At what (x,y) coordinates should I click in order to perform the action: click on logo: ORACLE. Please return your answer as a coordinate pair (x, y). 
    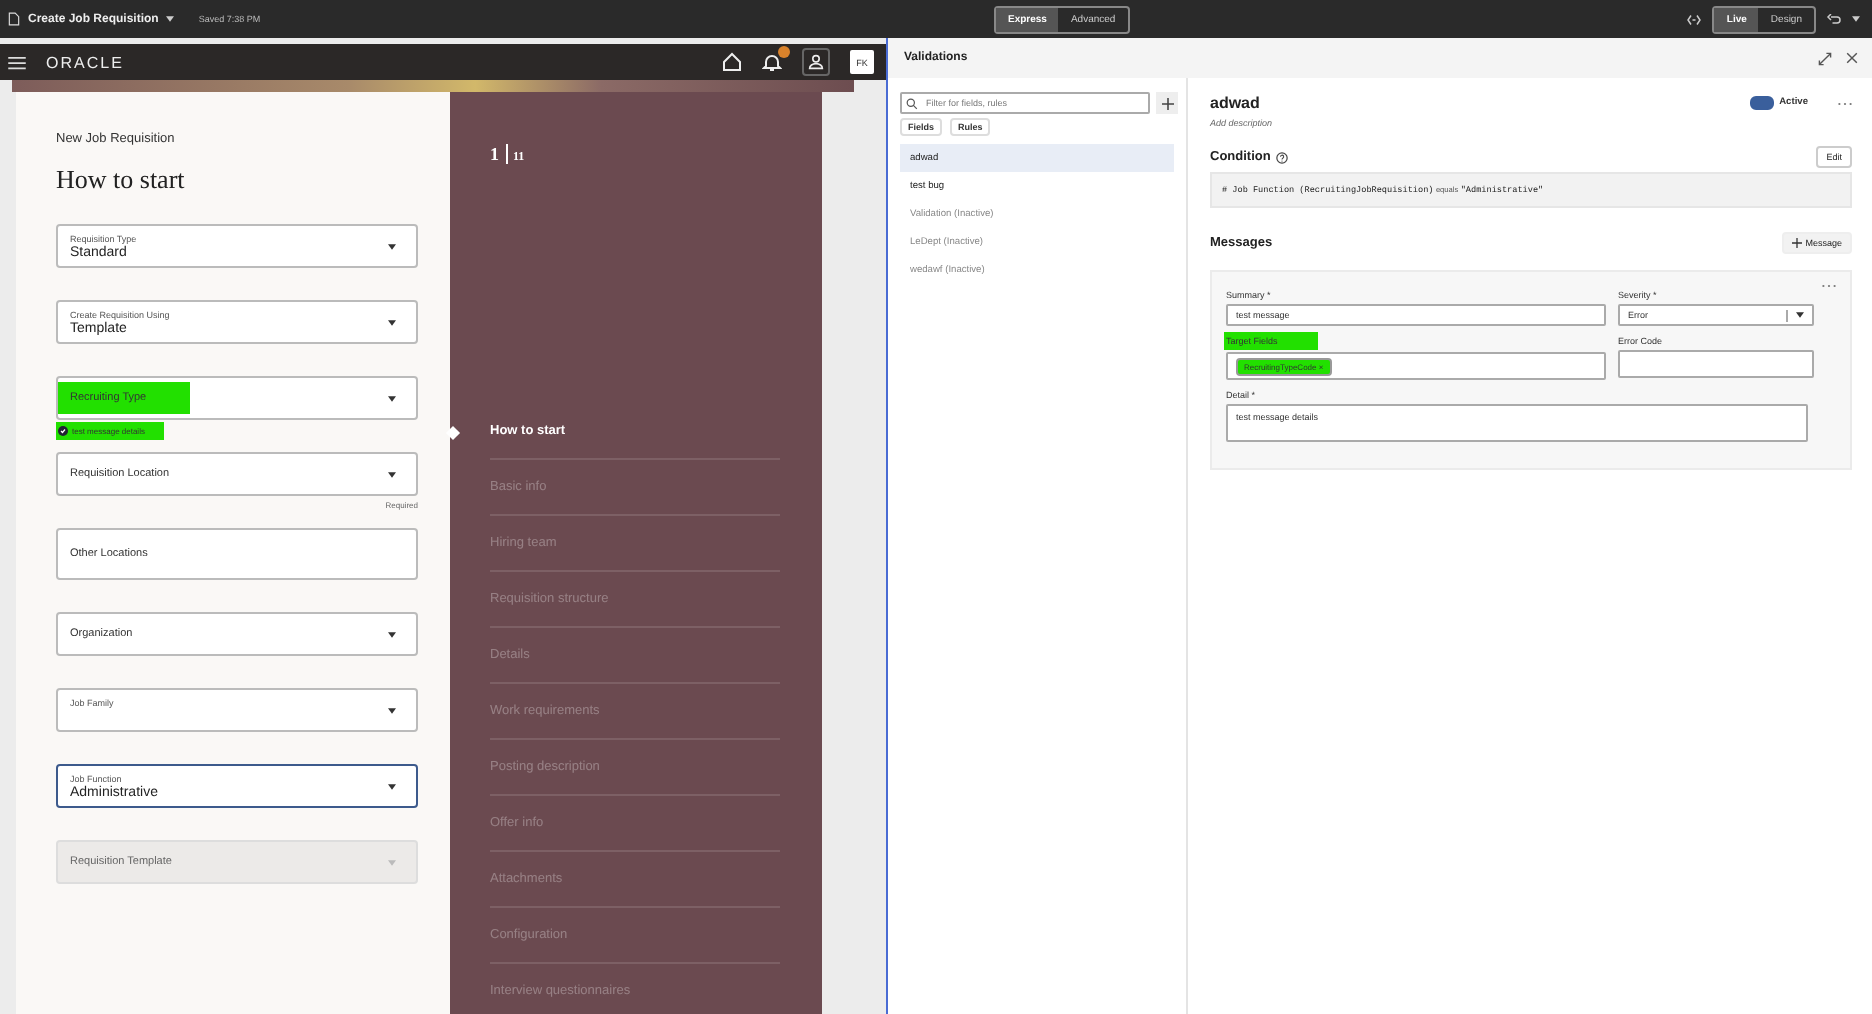
    Looking at the image, I should click on (85, 62).